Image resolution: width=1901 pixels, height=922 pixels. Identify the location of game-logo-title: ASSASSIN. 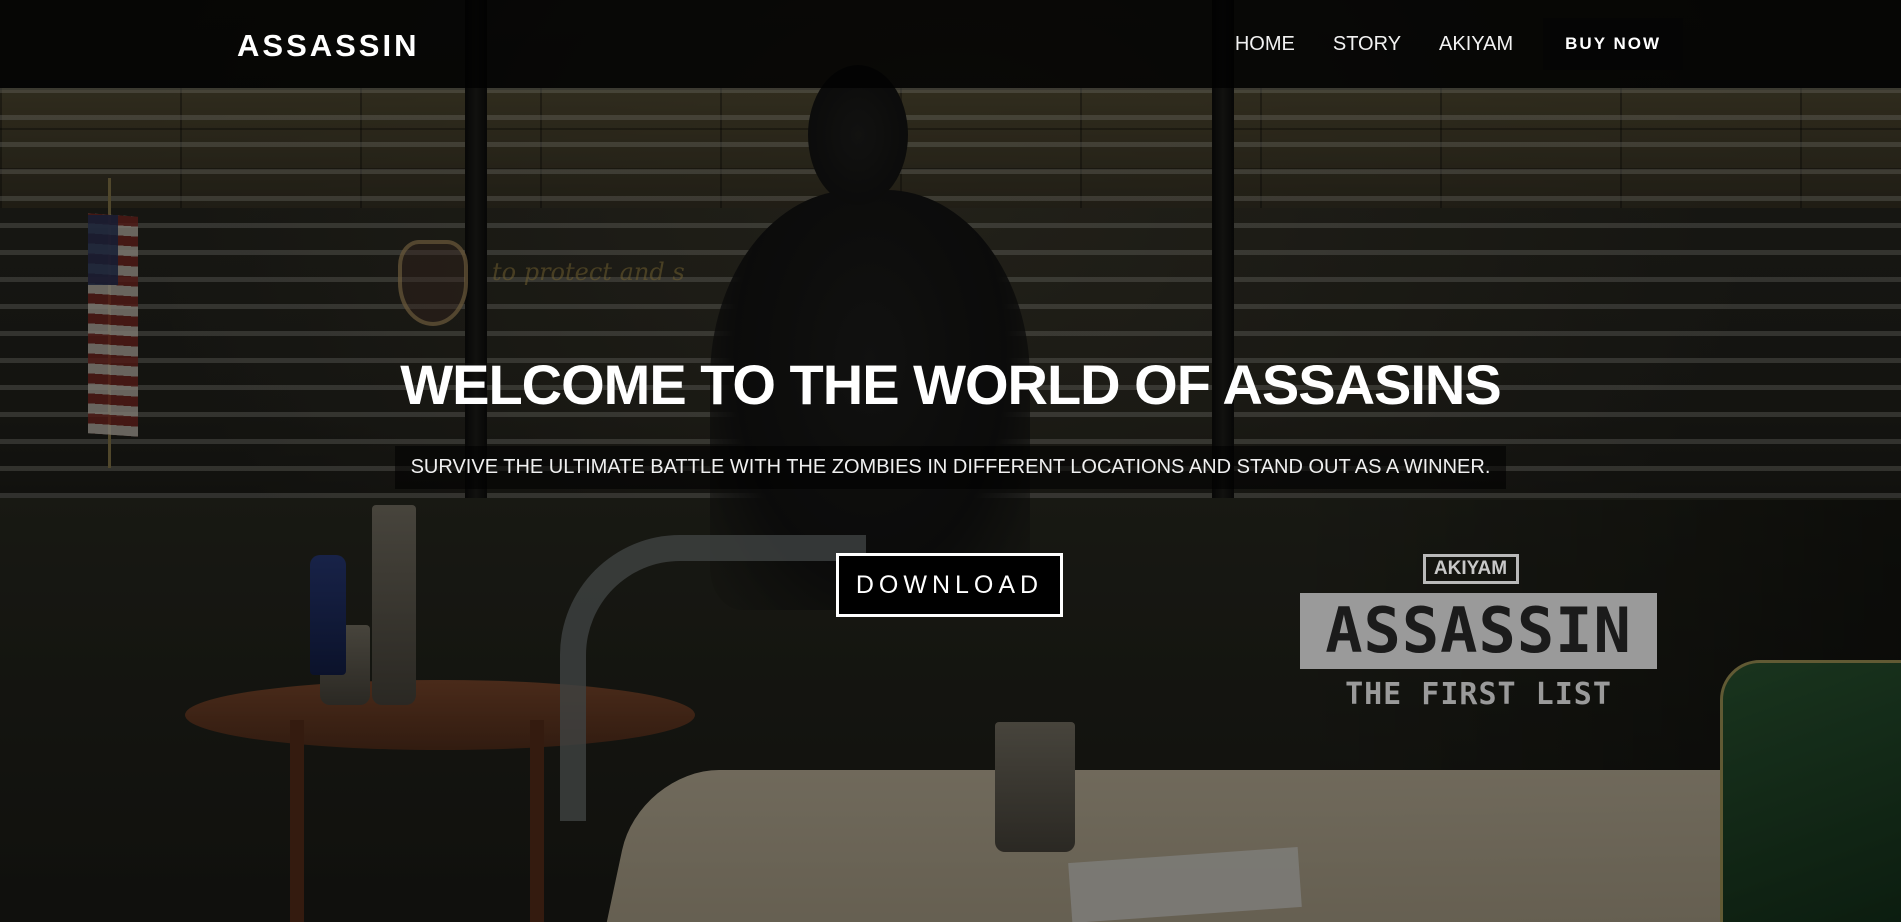
(1478, 631).